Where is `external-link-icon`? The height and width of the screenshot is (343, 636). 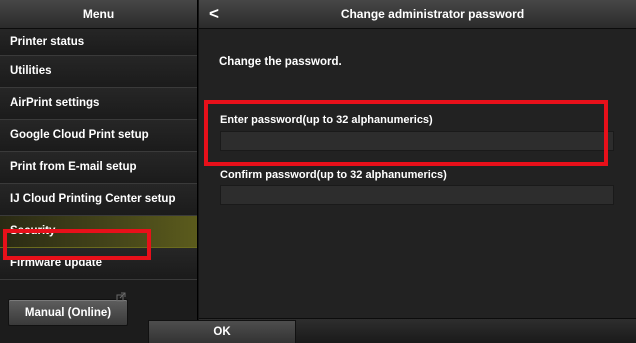
external-link-icon is located at coordinates (121, 298).